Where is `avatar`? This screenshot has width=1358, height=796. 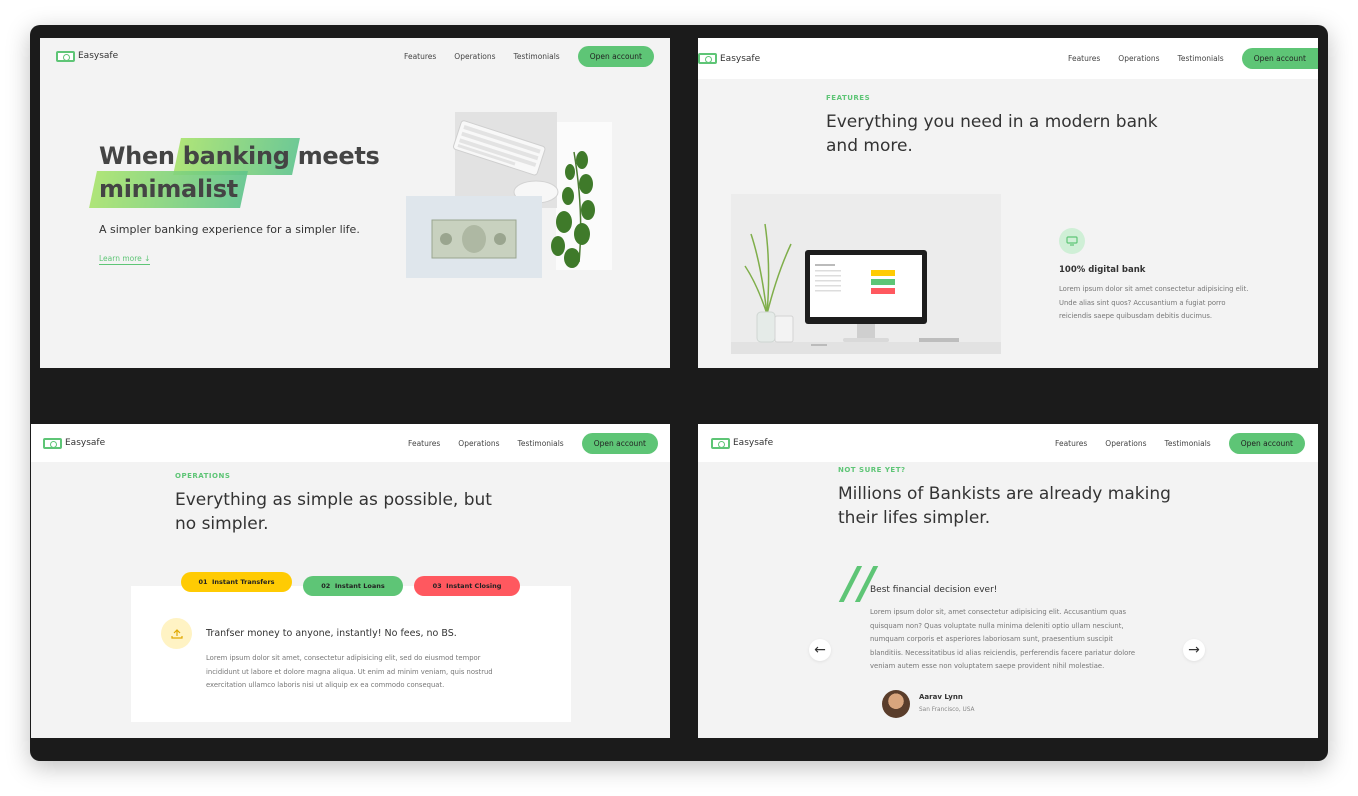
avatar is located at coordinates (896, 704).